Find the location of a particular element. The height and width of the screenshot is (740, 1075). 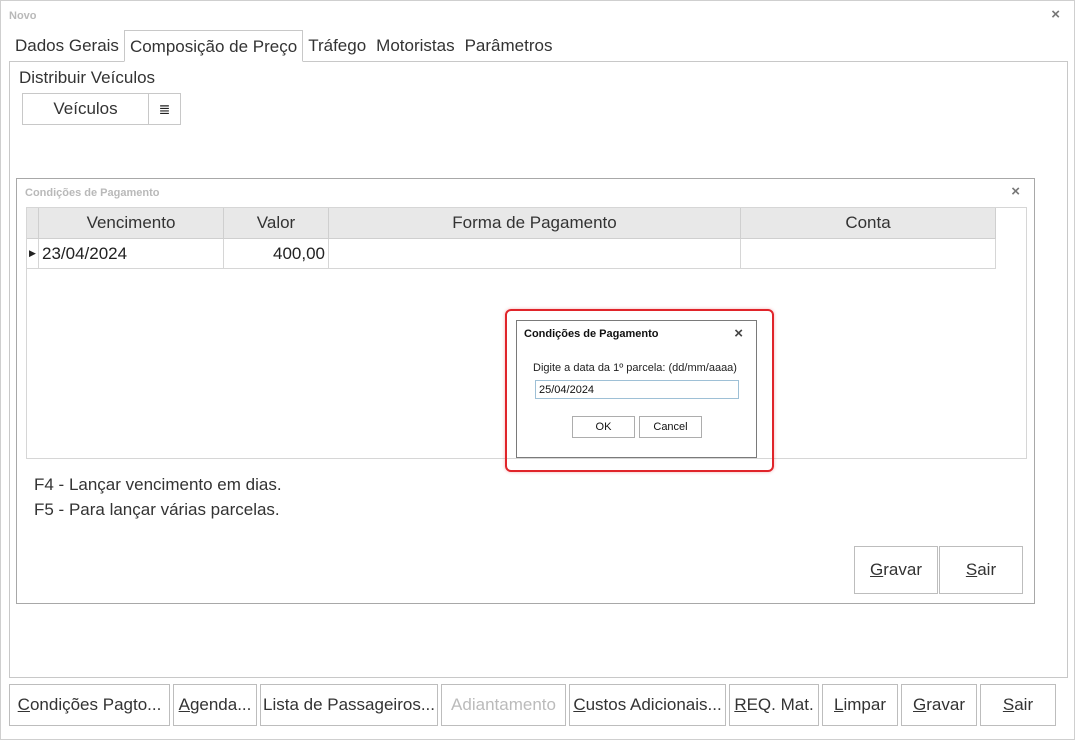

first-installment-date-input is located at coordinates (637, 389).